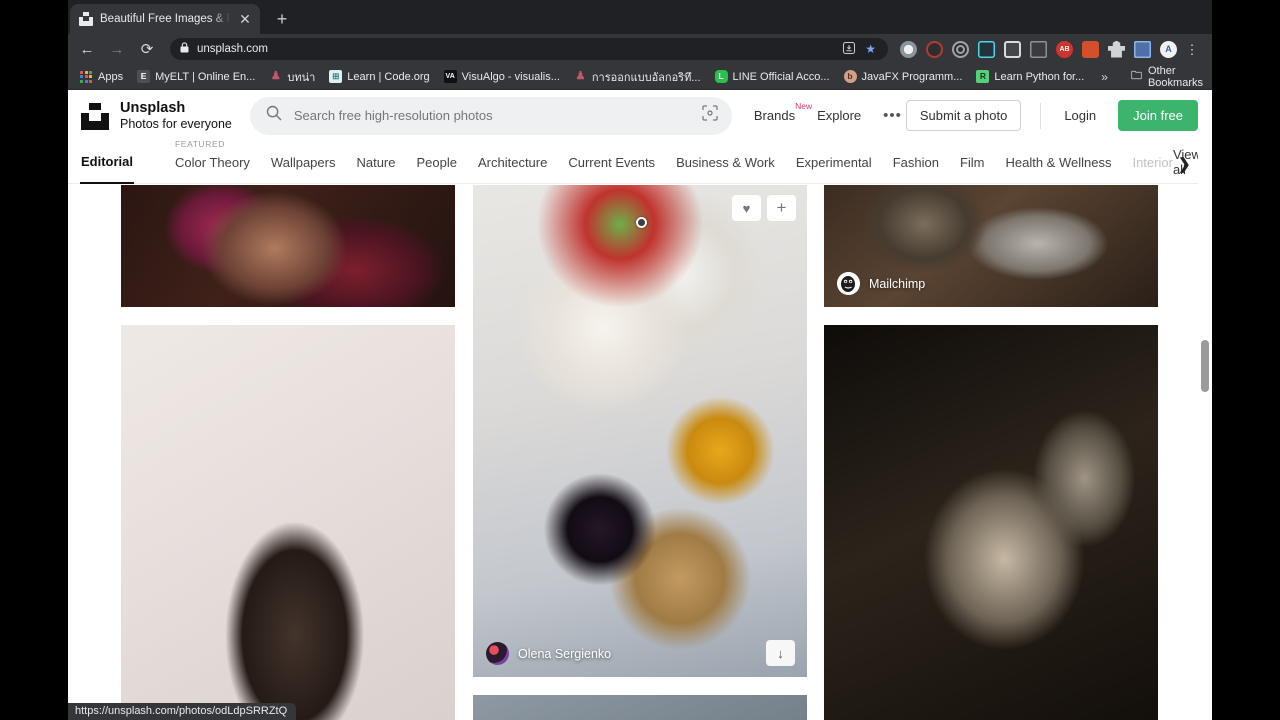 This screenshot has width=1280, height=720. Describe the element at coordinates (375, 162) in the screenshot. I see `category-nature: Nature` at that location.